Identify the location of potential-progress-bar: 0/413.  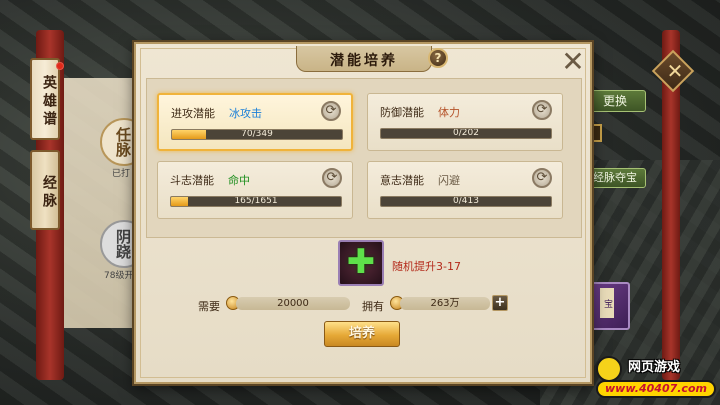
(466, 201).